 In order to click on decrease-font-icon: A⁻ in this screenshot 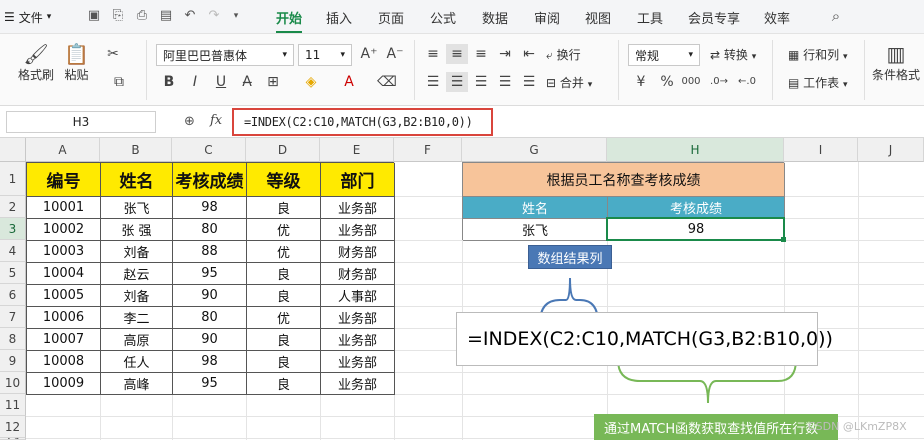, I will do `click(395, 54)`.